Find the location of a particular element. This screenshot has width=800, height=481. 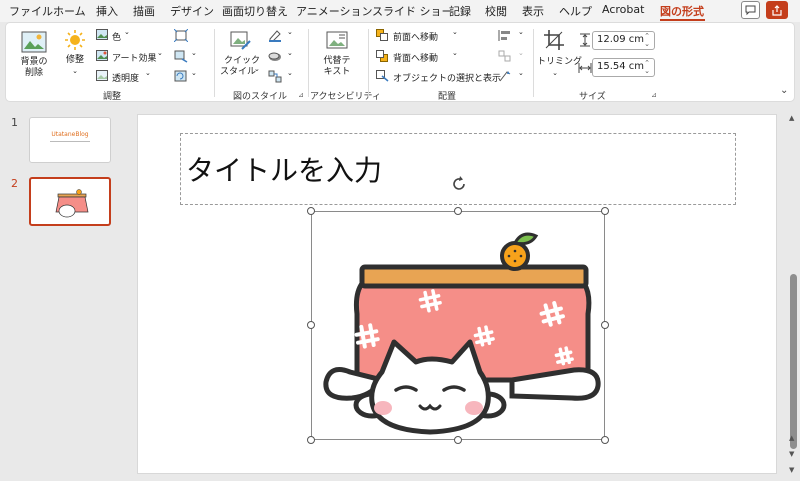

resize-handle-left is located at coordinates (311, 325).